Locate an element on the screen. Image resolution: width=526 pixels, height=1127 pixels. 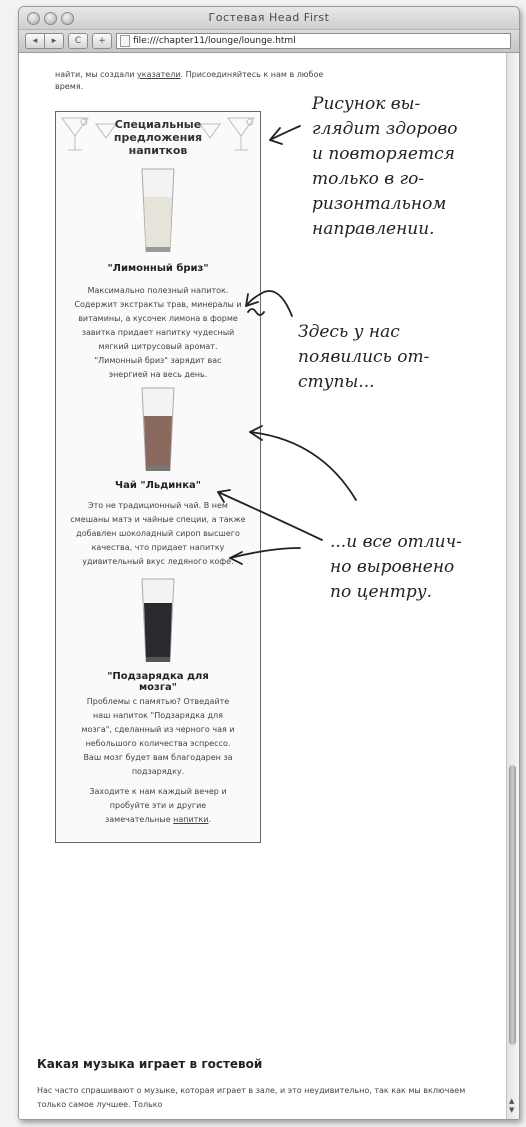
annotation-arrows is located at coordinates (287, 345).